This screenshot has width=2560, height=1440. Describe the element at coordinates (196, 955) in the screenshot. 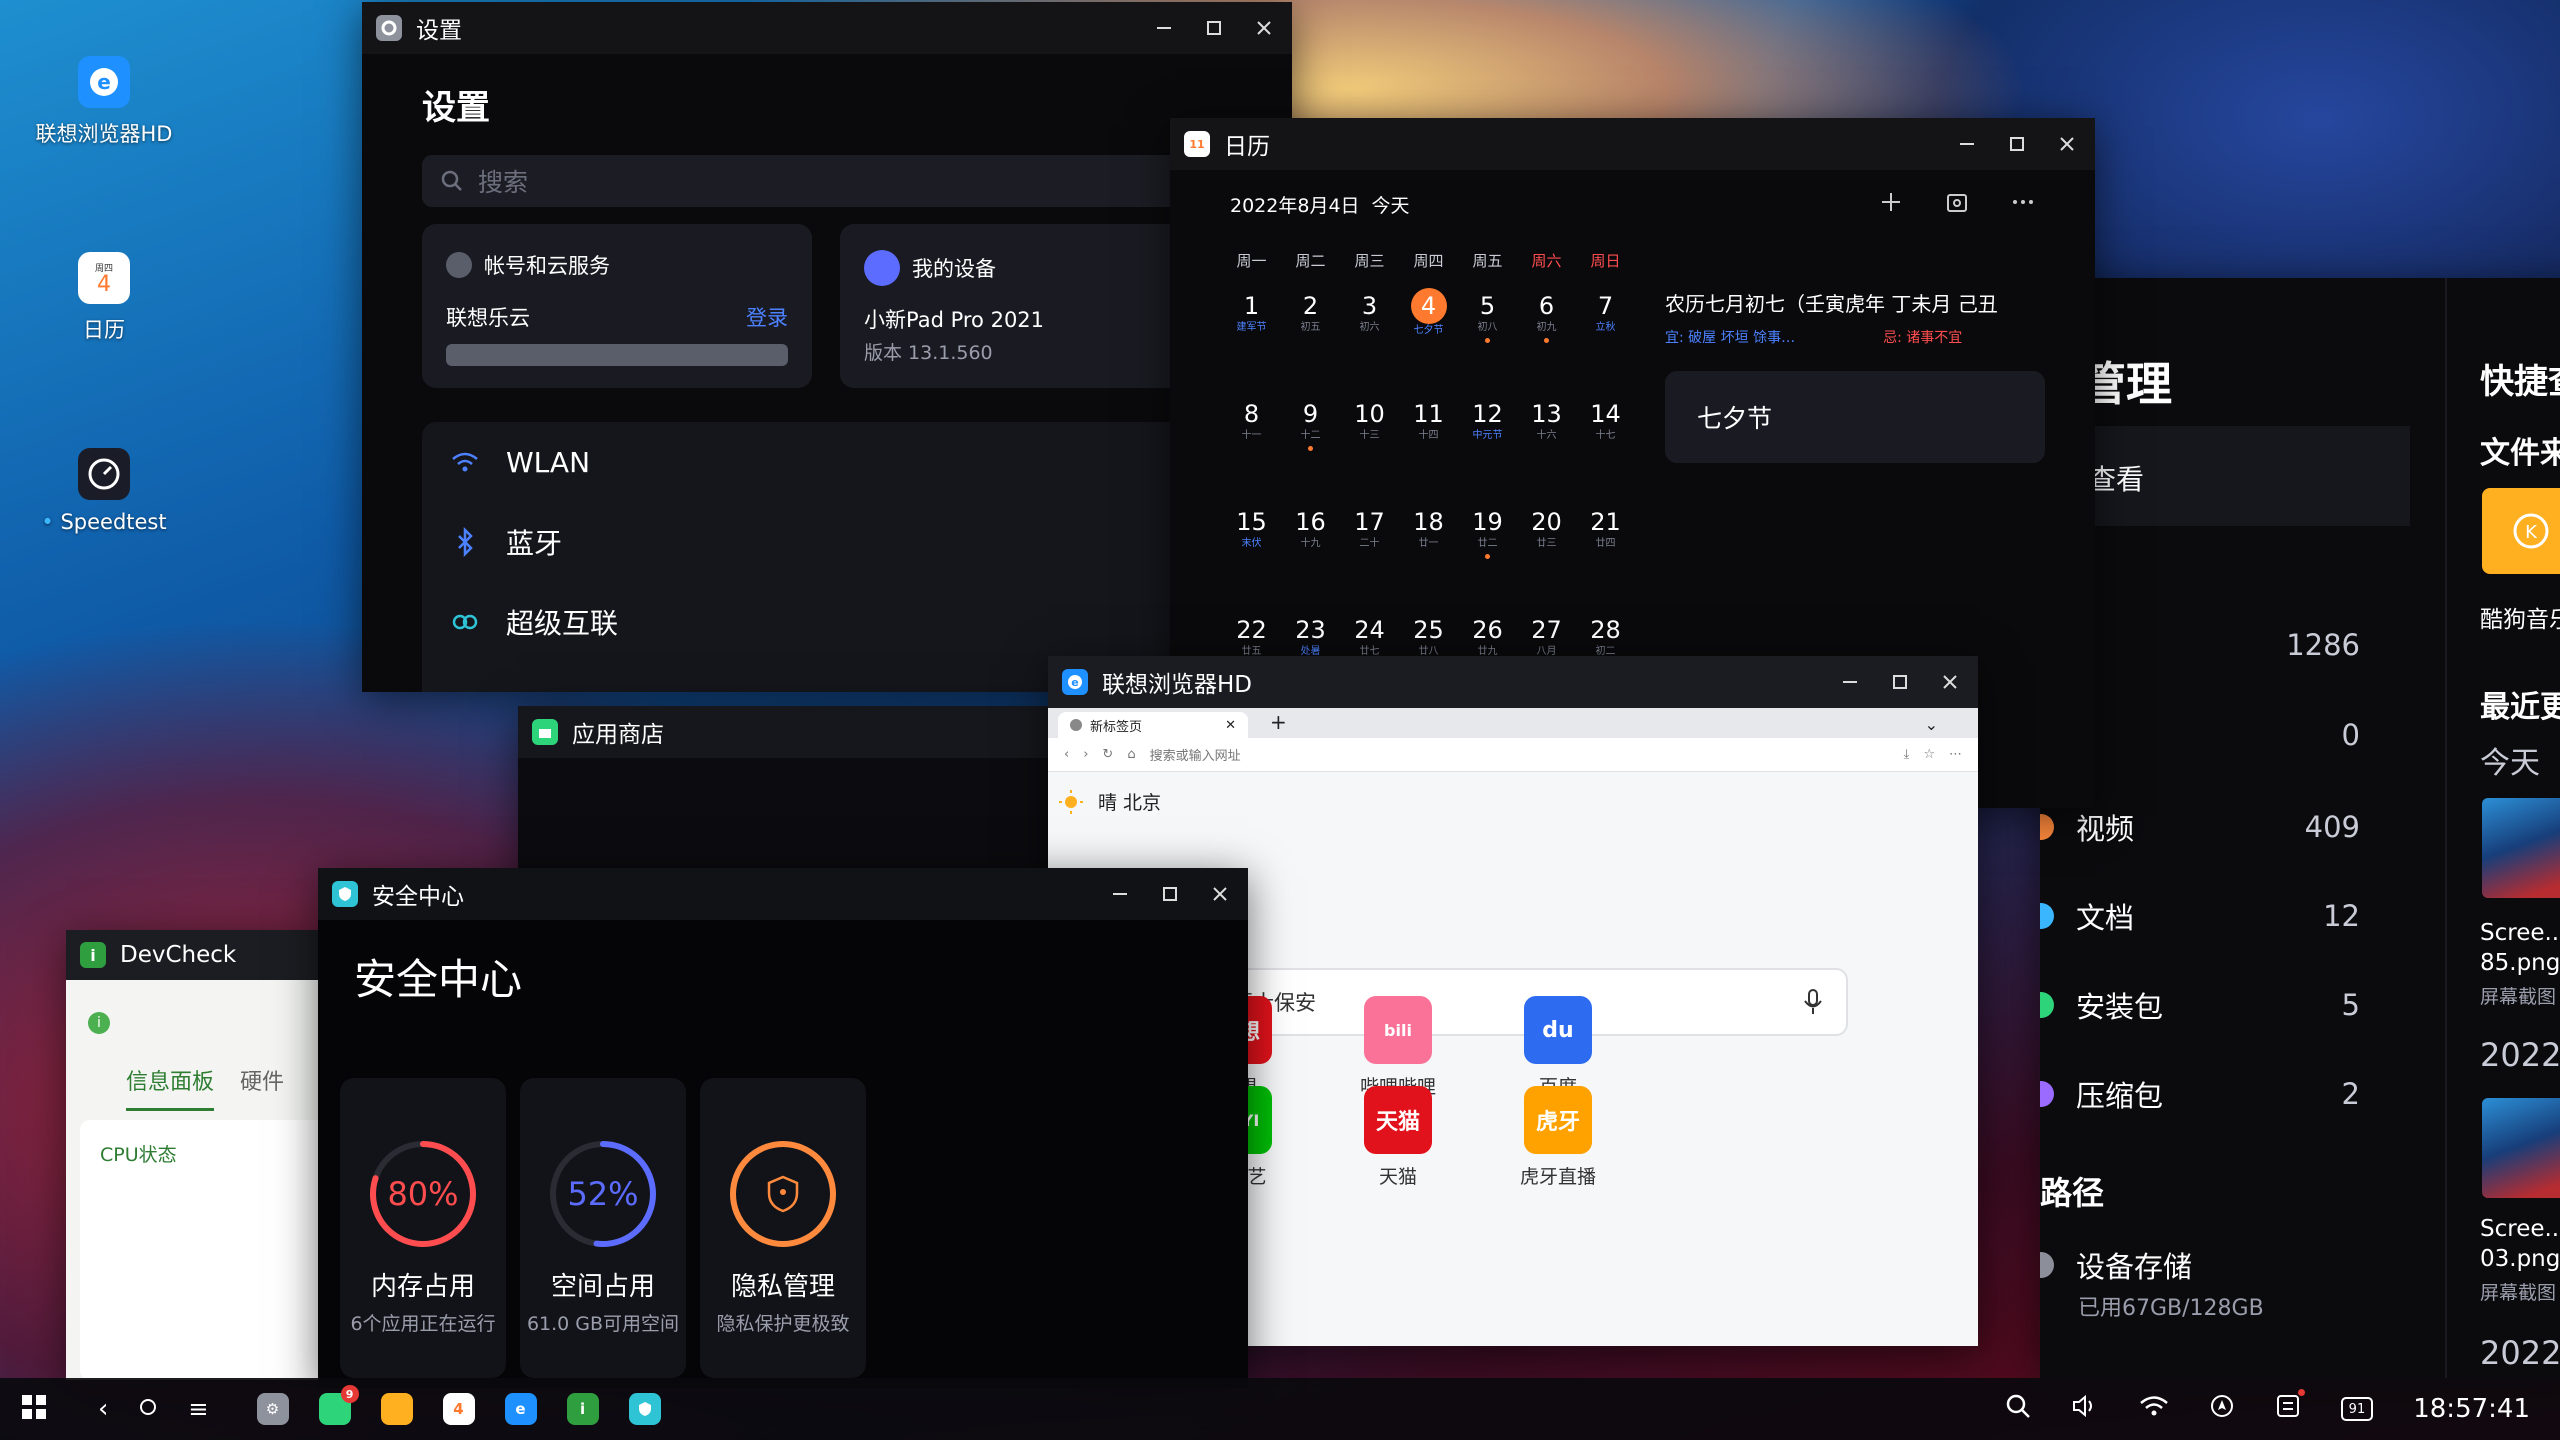

I see `titlebar: i DevCheck` at that location.